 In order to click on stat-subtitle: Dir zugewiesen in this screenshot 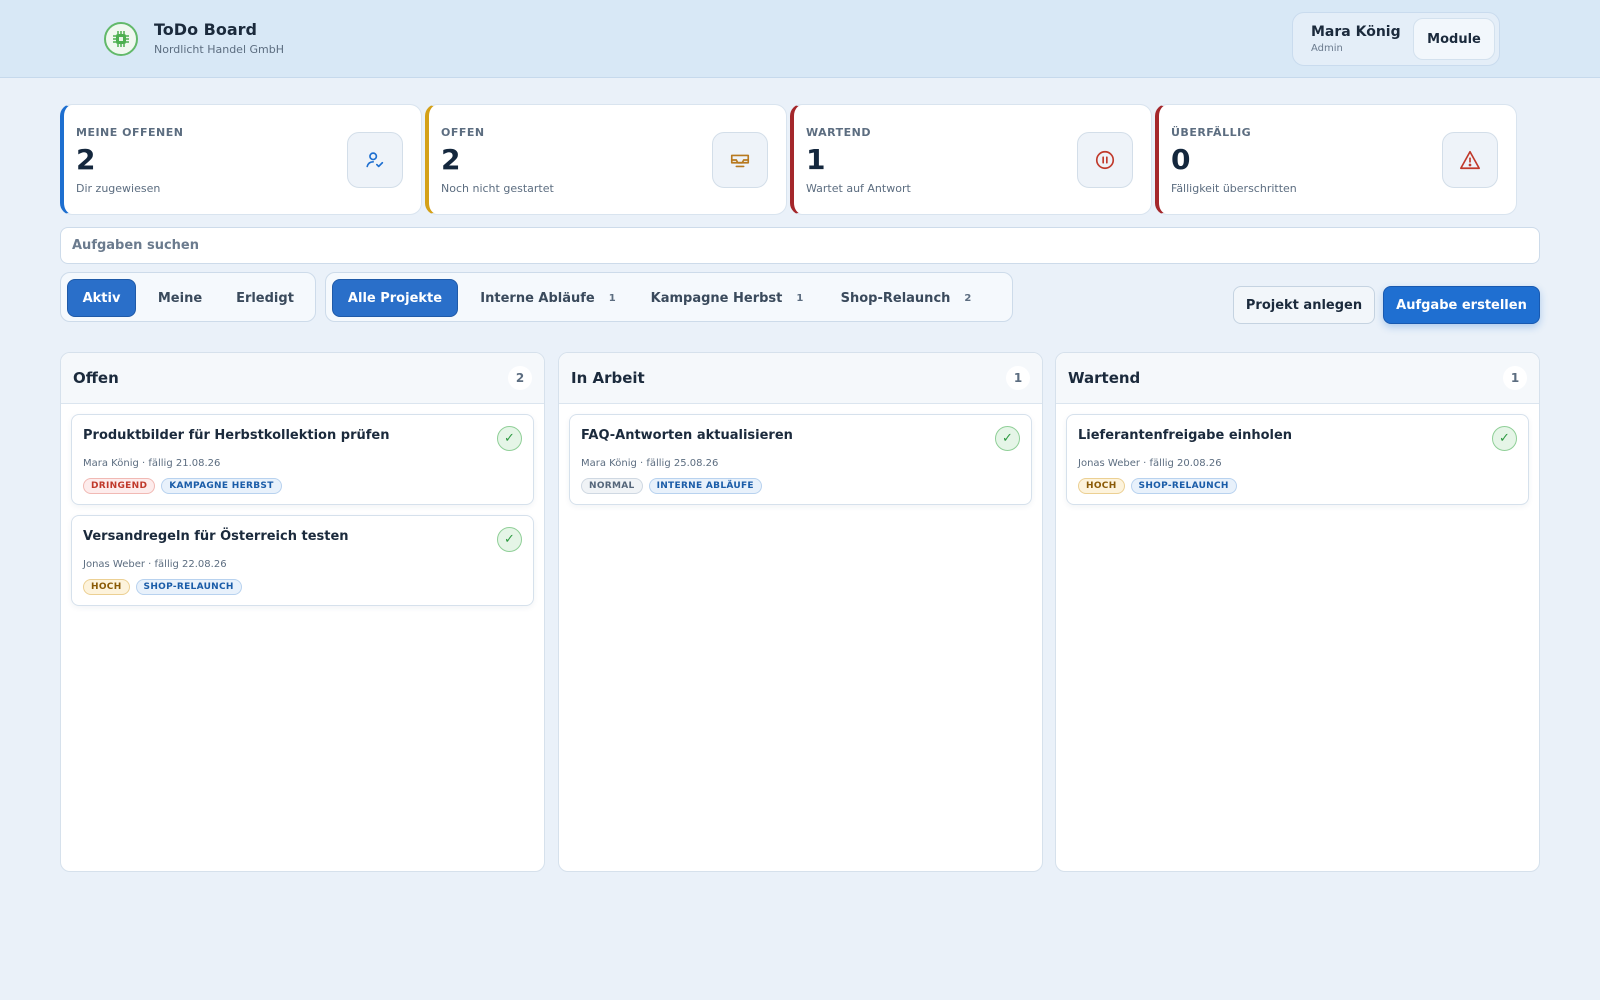, I will do `click(118, 188)`.